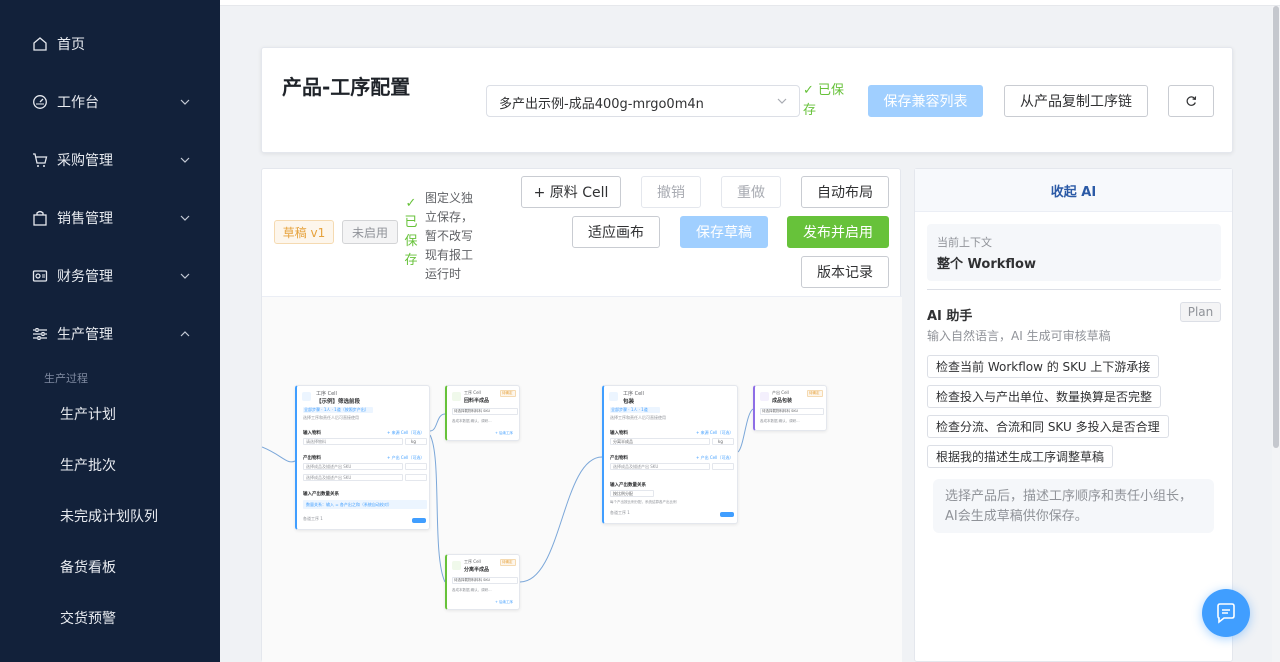 This screenshot has height=662, width=1280. What do you see at coordinates (110, 617) in the screenshot?
I see `sidebar-subitem-delivery-alert: 交货预警` at bounding box center [110, 617].